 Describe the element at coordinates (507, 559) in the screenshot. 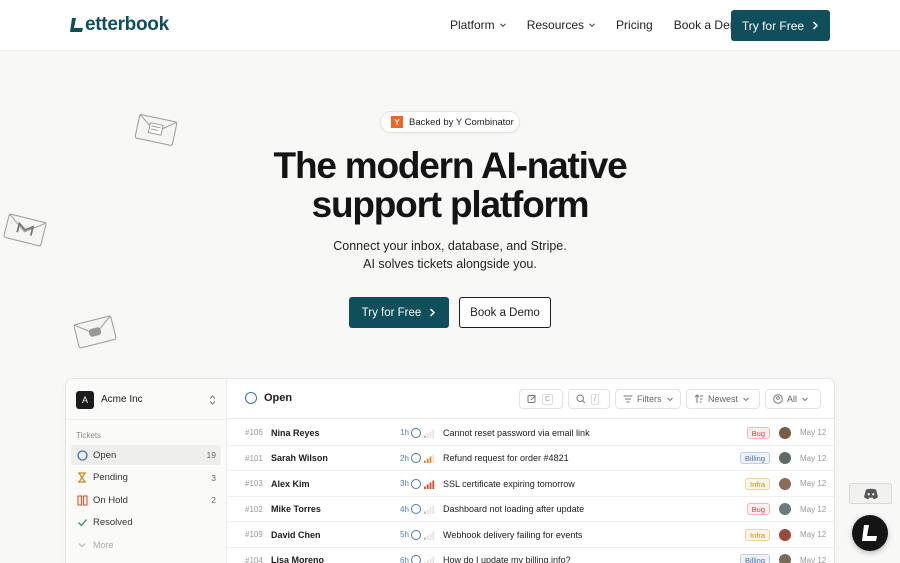

I see `ticket-subject: How do I update my billing info?` at that location.